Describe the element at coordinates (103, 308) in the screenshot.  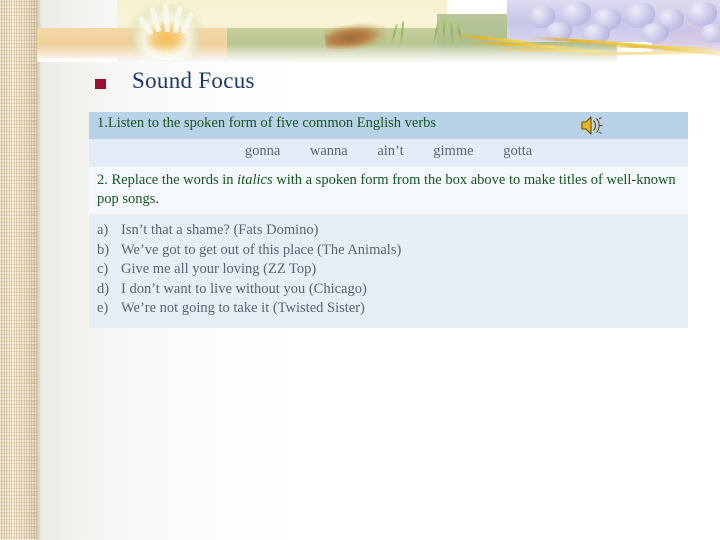
I see `list-item-label: e)` at that location.